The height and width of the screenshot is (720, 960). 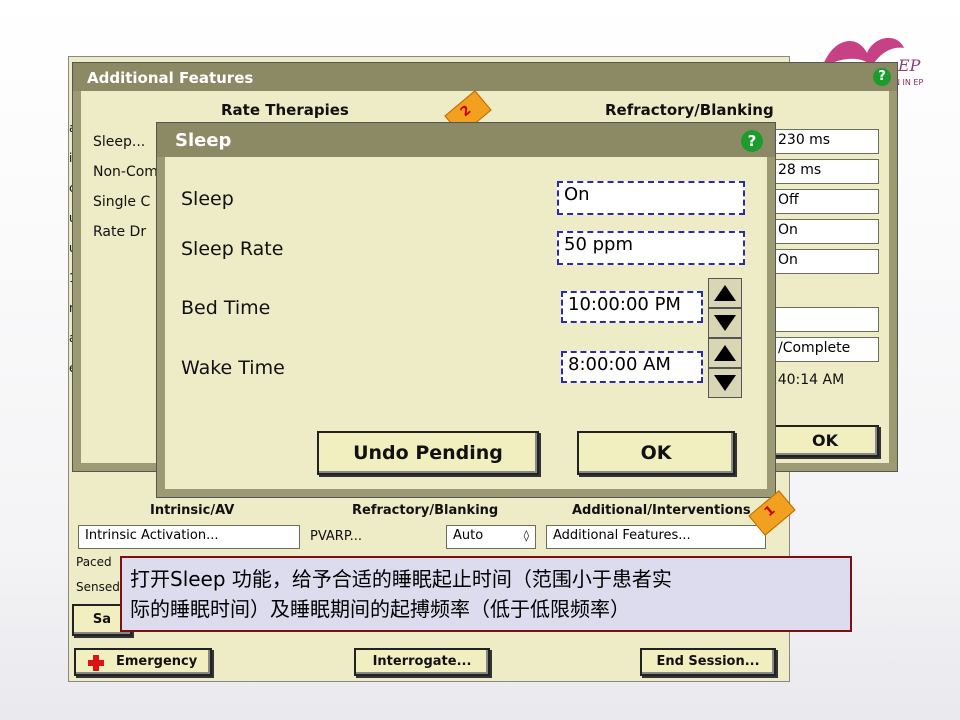 I want to click on pvarp-select: Auto ◊, so click(x=491, y=537).